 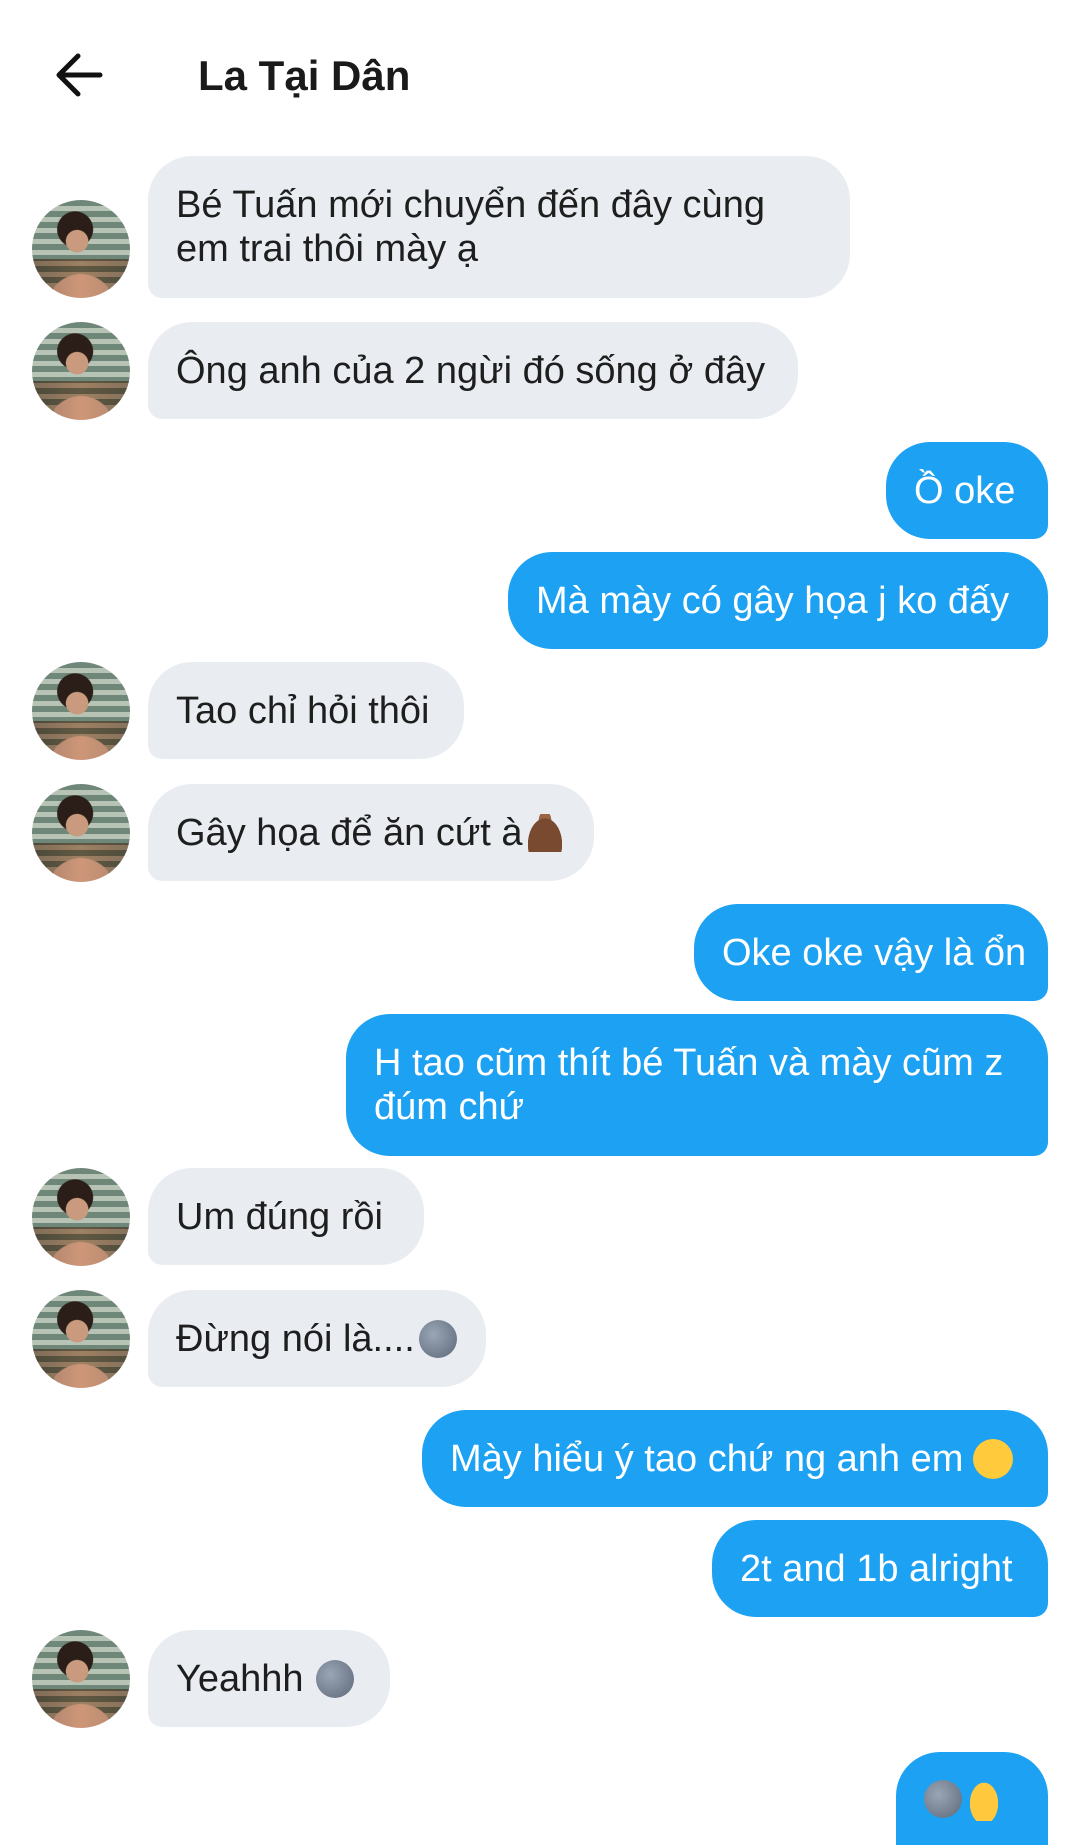 I want to click on message-text: Tao chỉ hỏi thôi, so click(x=303, y=710).